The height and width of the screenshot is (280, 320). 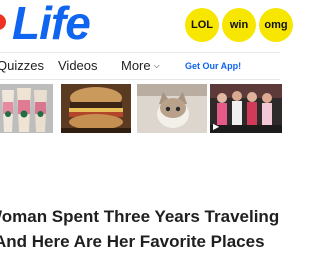 What do you see at coordinates (213, 66) in the screenshot?
I see `get-app-link: Get Our App!` at bounding box center [213, 66].